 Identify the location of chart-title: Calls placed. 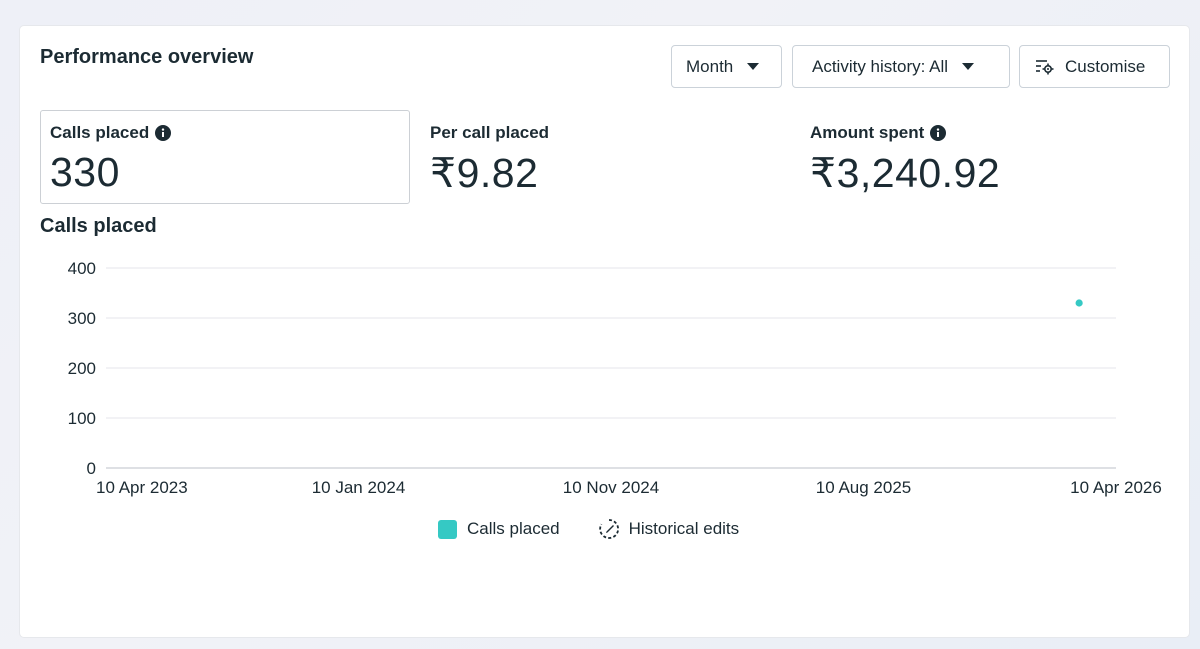
(98, 226).